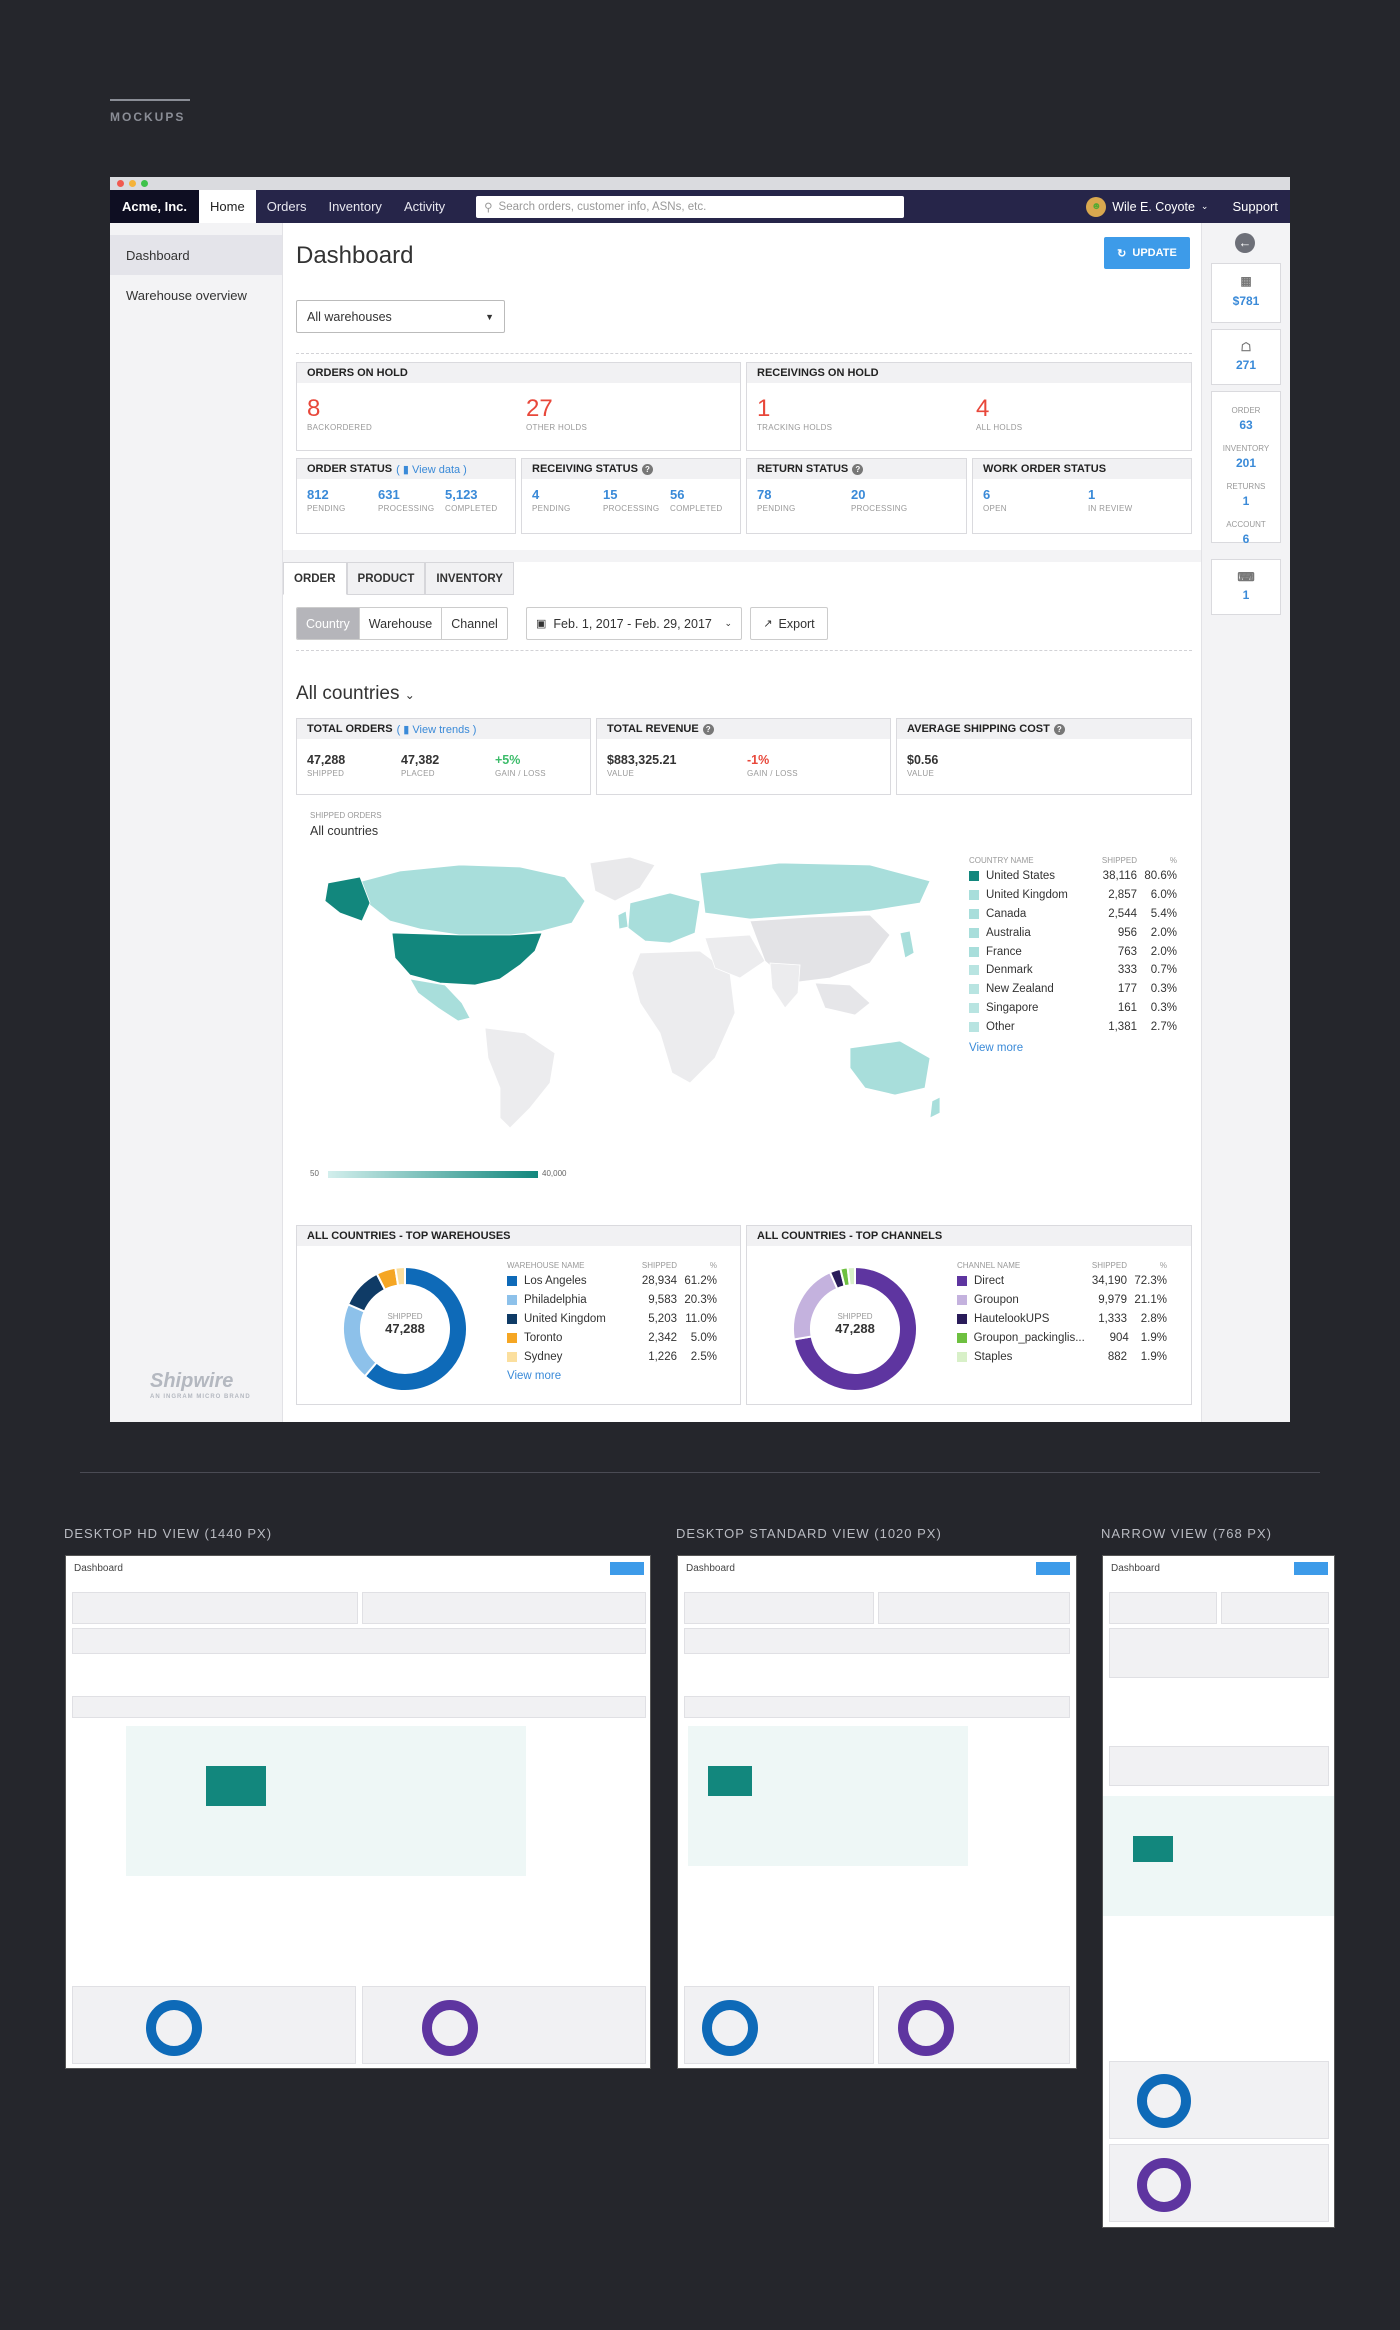 Image resolution: width=1400 pixels, height=2330 pixels. I want to click on legend-name: Philadelphia, so click(555, 1300).